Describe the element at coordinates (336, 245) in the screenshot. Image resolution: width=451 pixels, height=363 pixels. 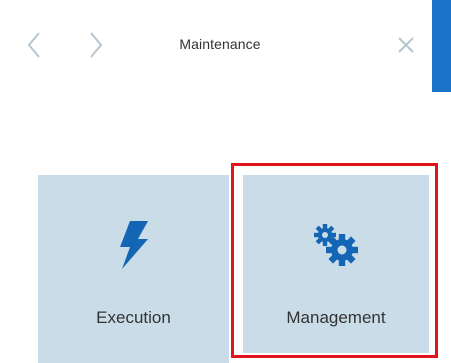
I see `gears-icon` at that location.